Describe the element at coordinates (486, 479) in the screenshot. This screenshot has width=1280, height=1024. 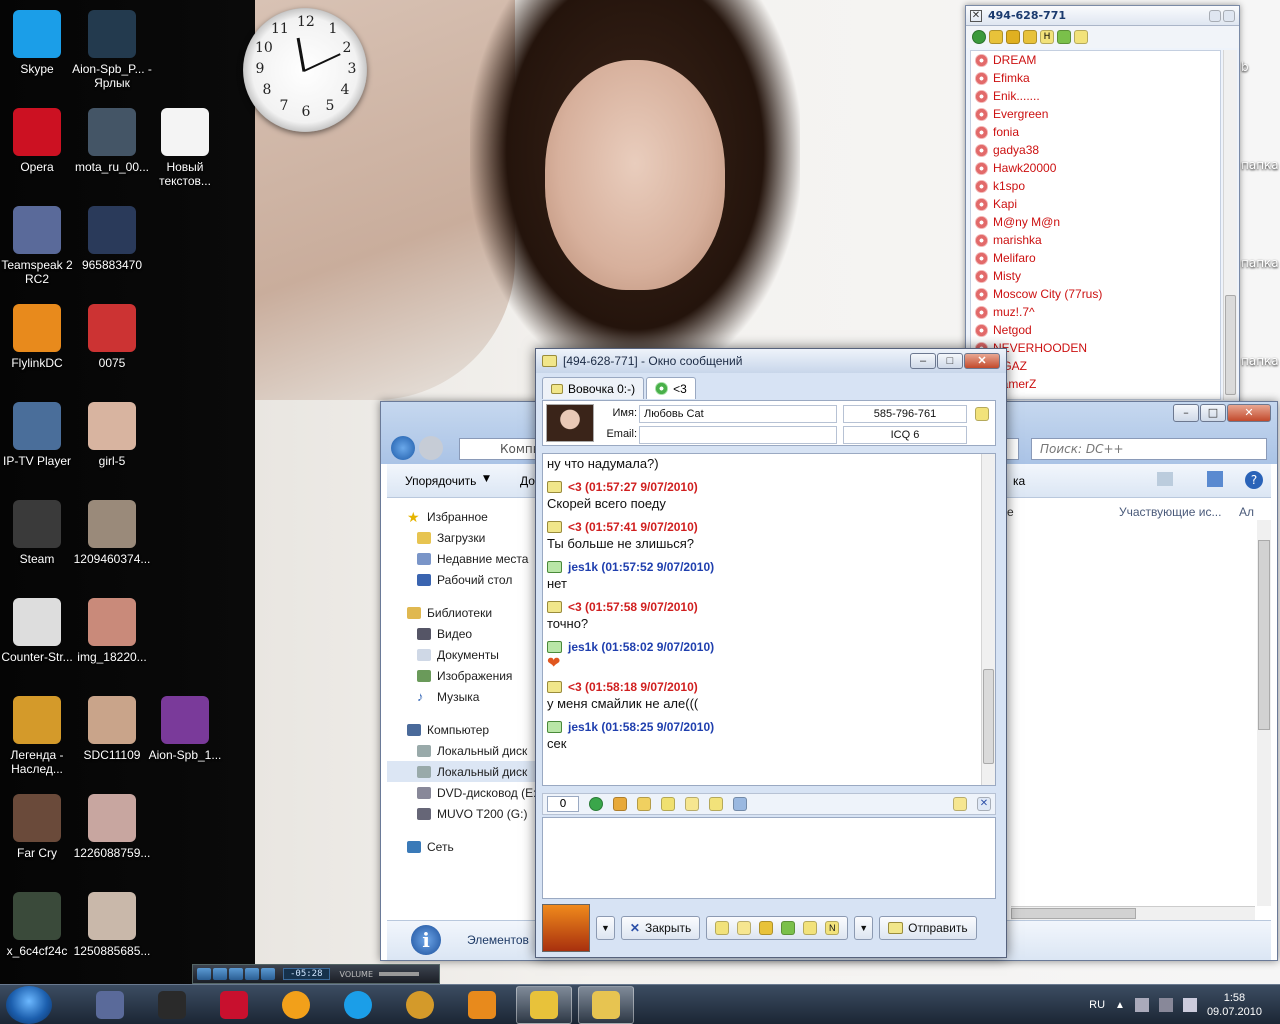
I see `chevron-down-icon: ▼` at that location.